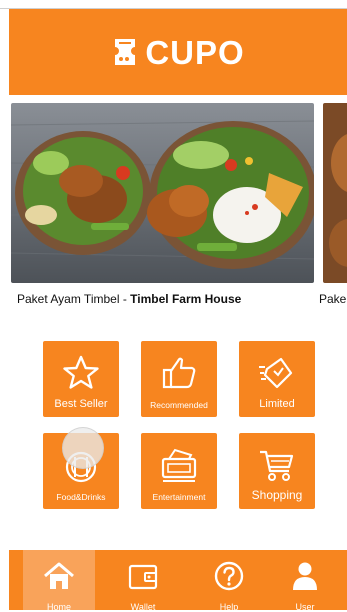  I want to click on category-limited: Limited, so click(277, 379).